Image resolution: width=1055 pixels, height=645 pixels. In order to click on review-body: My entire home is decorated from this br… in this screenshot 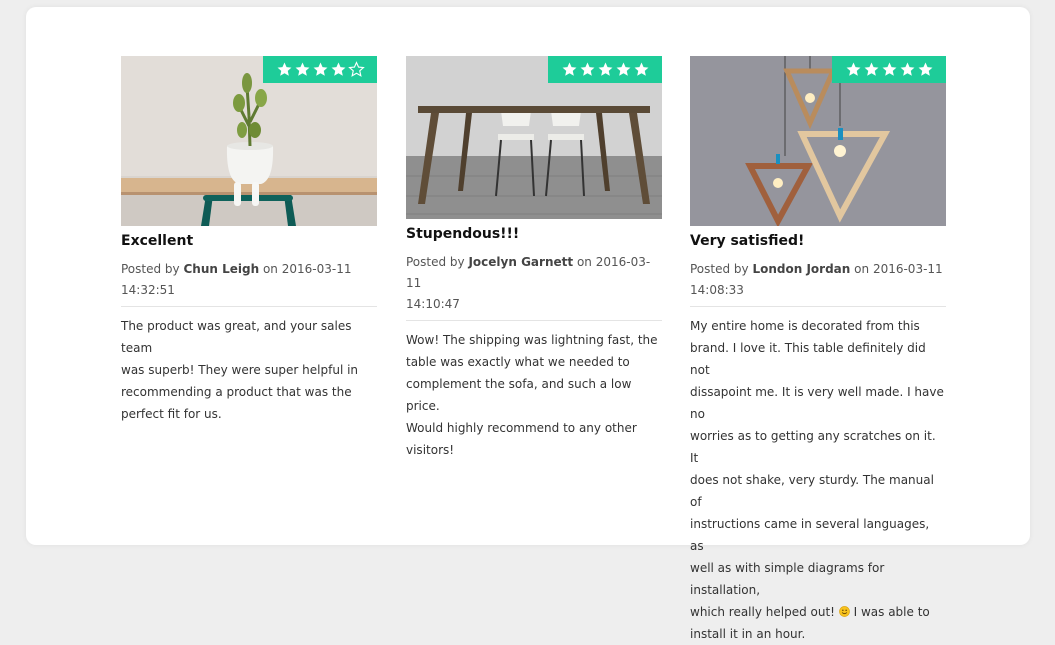, I will do `click(818, 480)`.